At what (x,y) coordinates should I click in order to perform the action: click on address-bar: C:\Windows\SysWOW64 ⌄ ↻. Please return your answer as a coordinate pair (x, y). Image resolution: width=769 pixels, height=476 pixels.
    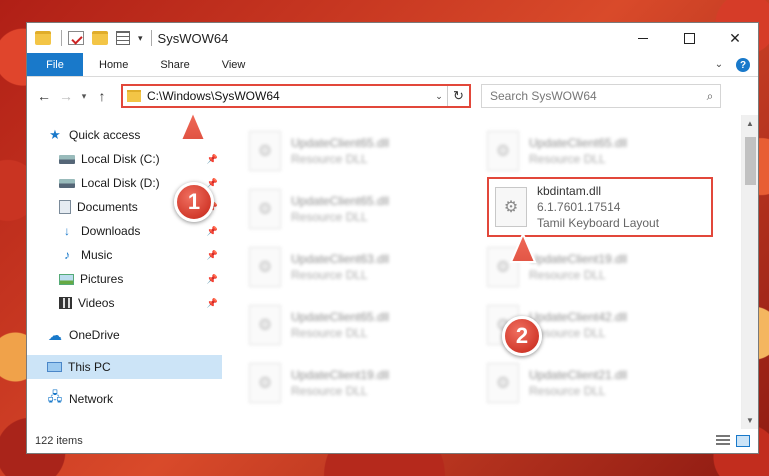
    Looking at the image, I should click on (296, 96).